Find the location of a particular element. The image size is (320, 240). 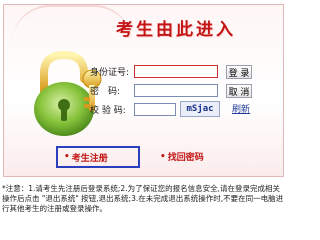

id-row: 身份证号: is located at coordinates (154, 71).